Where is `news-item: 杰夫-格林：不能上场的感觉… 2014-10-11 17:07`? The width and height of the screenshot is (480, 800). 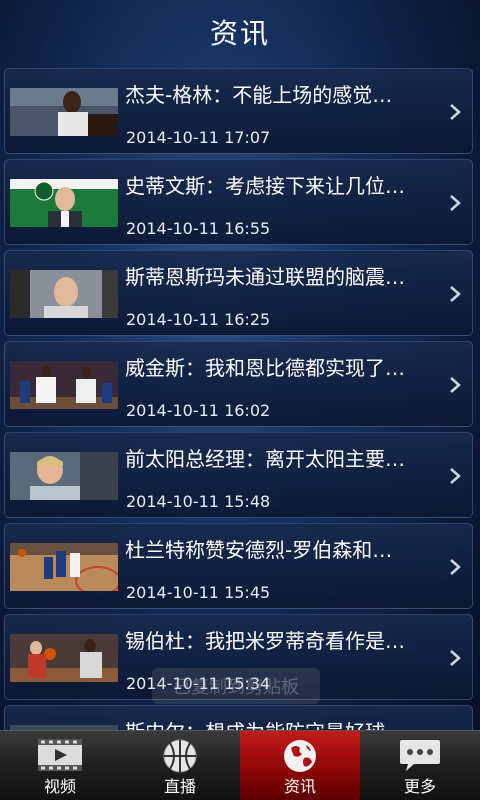
news-item: 杰夫-格林：不能上场的感觉… 2014-10-11 17:07 is located at coordinates (238, 111).